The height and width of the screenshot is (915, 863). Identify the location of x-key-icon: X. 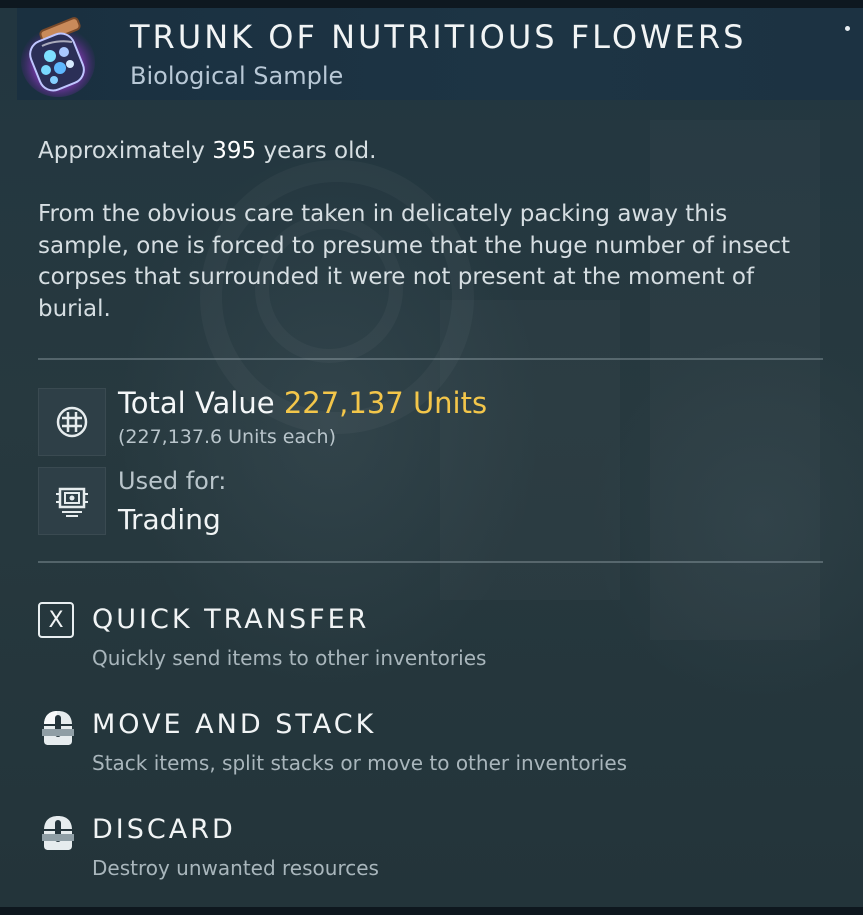
(58, 622).